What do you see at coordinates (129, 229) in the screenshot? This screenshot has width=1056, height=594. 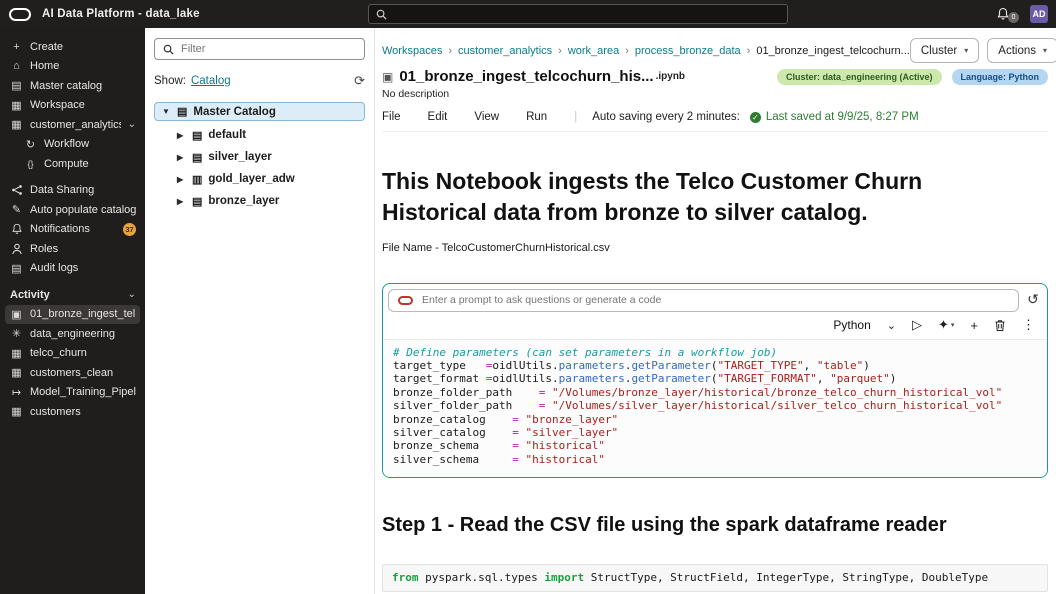 I see `notifications-count-badge: 37` at bounding box center [129, 229].